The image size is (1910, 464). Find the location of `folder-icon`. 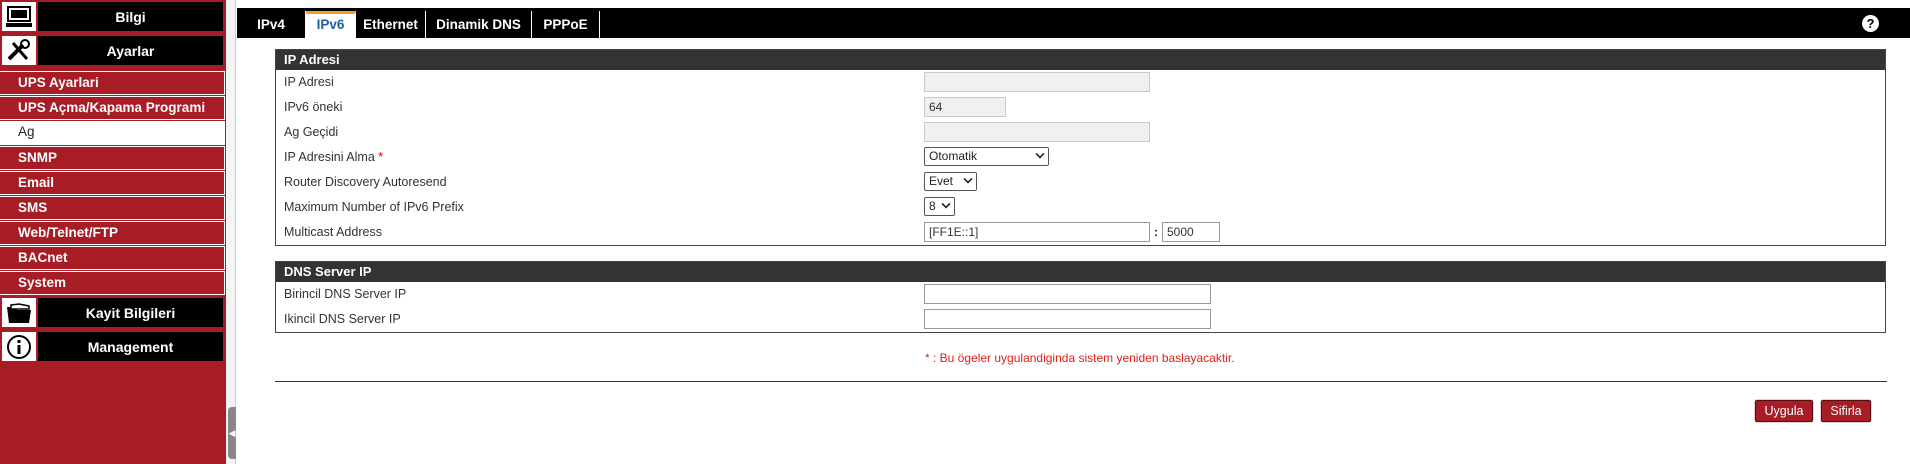

folder-icon is located at coordinates (20, 312).